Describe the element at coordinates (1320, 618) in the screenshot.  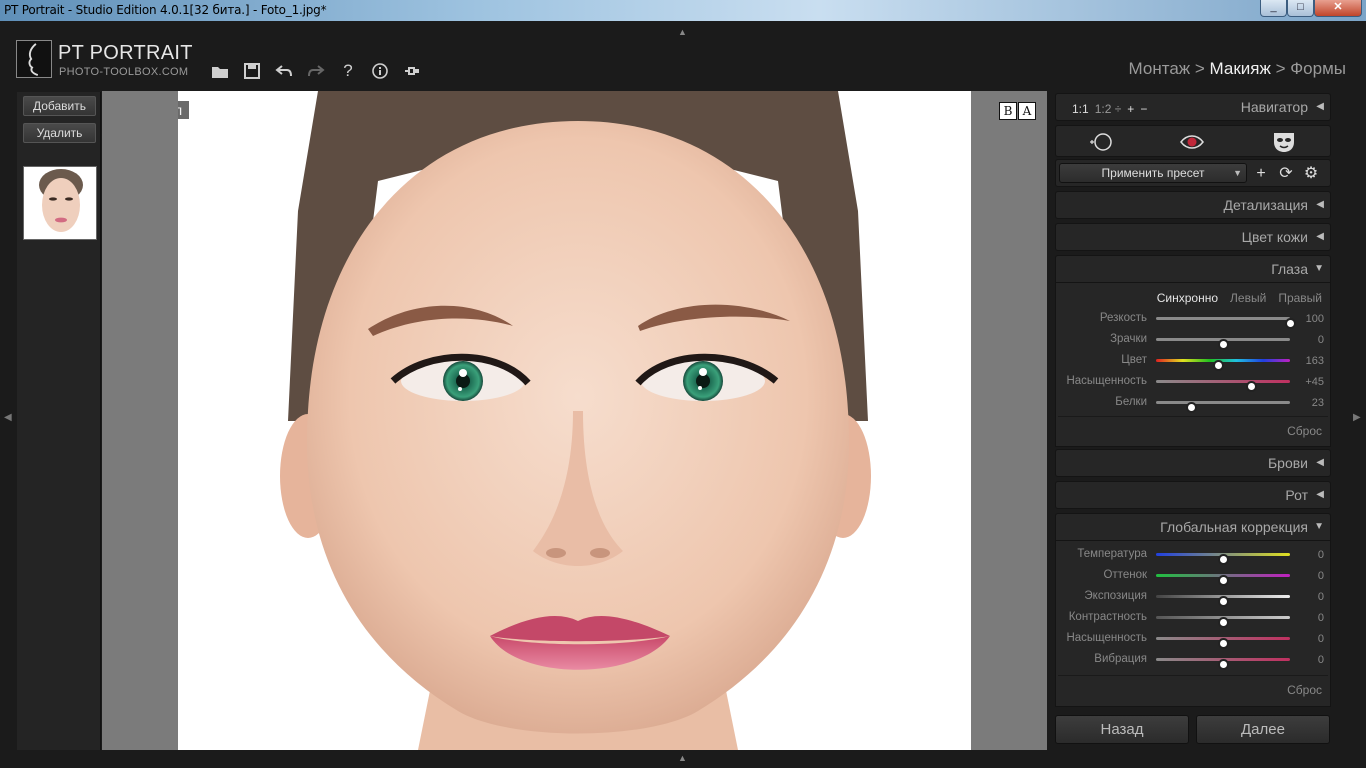
I see `slider-value: 0` at that location.